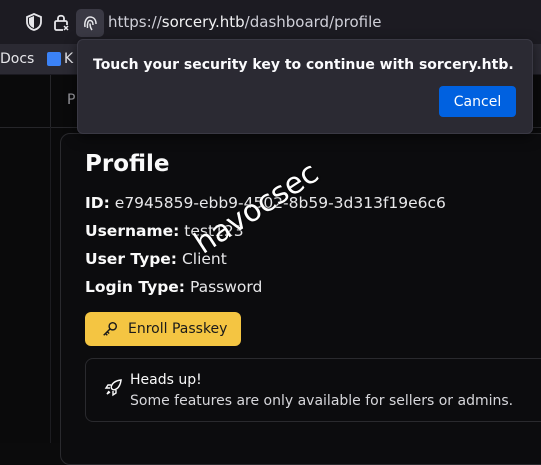 The image size is (541, 465). Describe the element at coordinates (135, 287) in the screenshot. I see `logintype-label: Login Type:` at that location.